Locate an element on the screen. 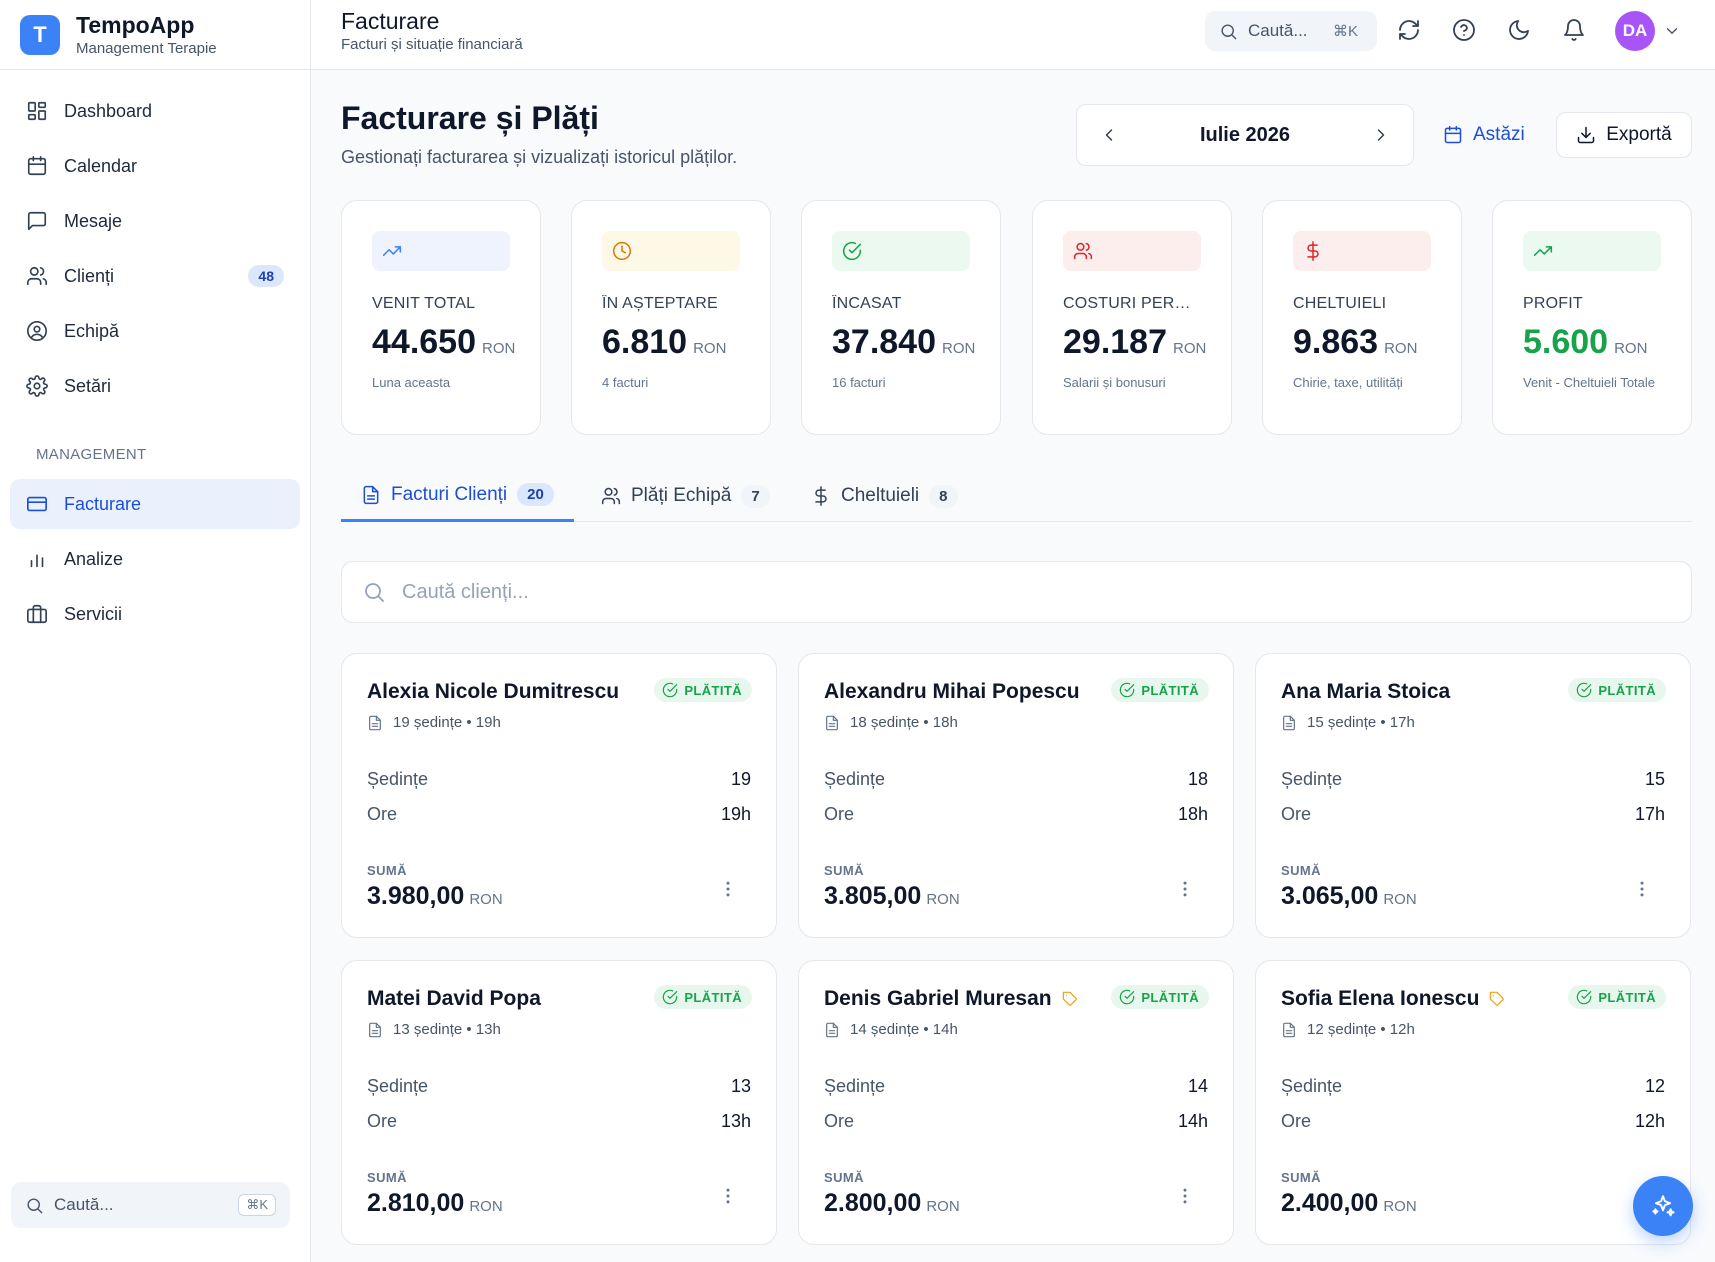 The height and width of the screenshot is (1262, 1715). sidebar-item-label: Echipă is located at coordinates (92, 330).